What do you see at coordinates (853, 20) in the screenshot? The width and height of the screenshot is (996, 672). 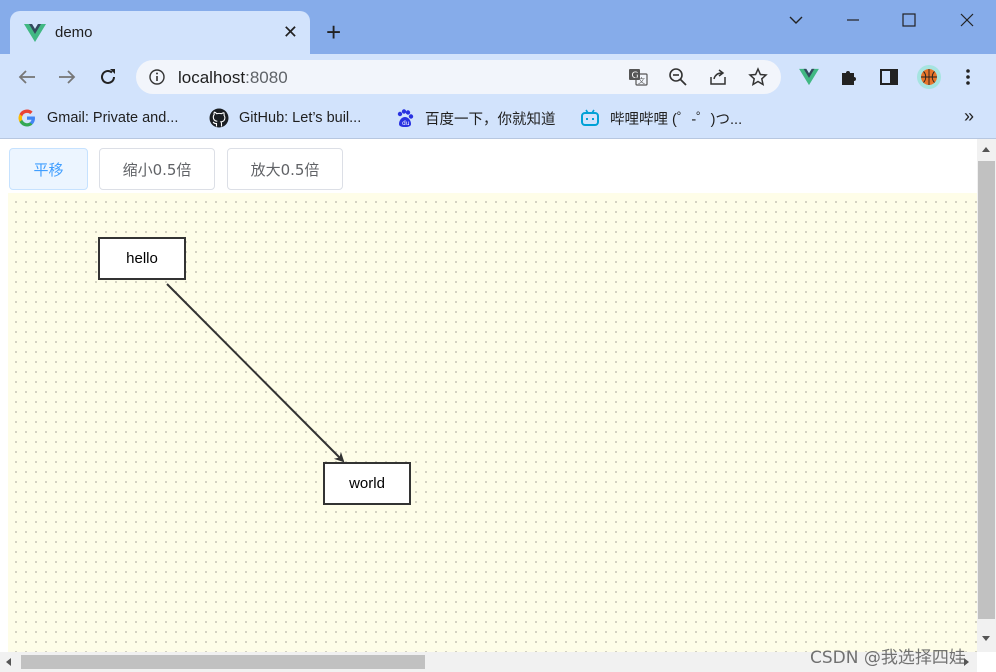 I see `minimize-icon` at bounding box center [853, 20].